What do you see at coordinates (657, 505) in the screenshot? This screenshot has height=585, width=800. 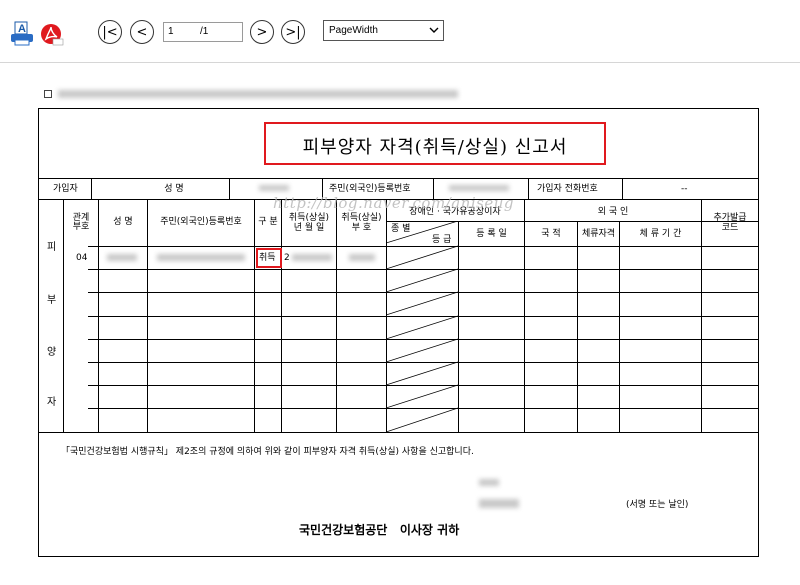 I see `sign-note: (서명 또는 날인)` at bounding box center [657, 505].